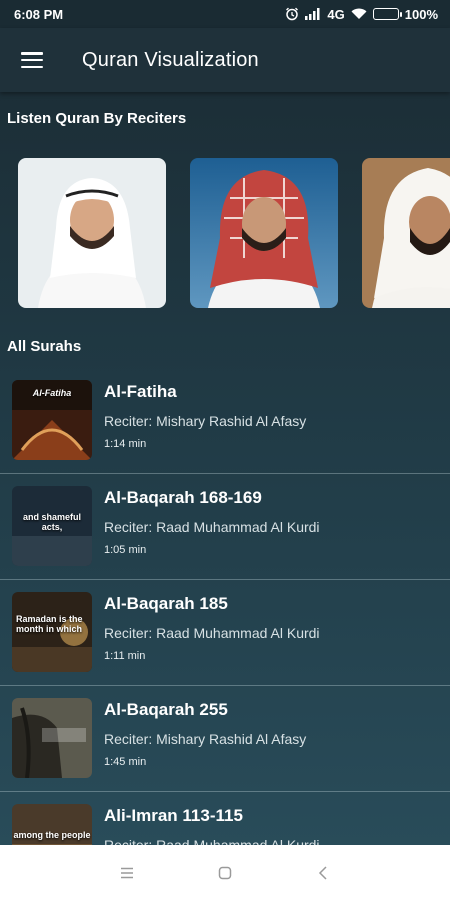 Image resolution: width=450 pixels, height=900 pixels. I want to click on thumbnail-caption: among the people, so click(52, 835).